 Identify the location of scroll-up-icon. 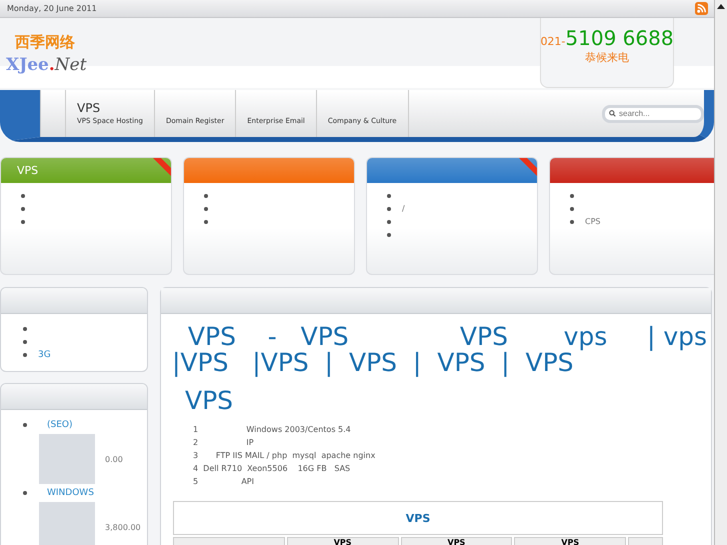
(721, 6).